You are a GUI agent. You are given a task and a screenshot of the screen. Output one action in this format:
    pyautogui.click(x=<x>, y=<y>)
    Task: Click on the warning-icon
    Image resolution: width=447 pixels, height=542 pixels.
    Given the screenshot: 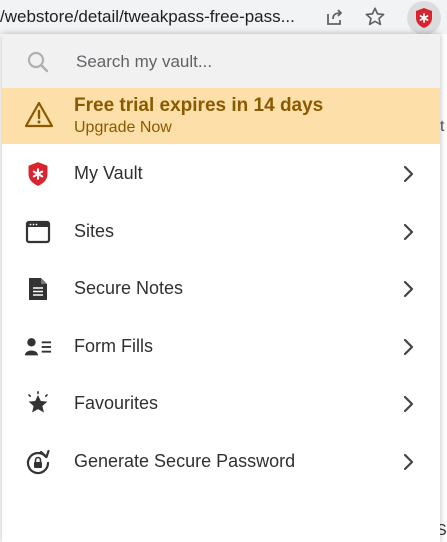 What is the action you would take?
    pyautogui.click(x=39, y=114)
    